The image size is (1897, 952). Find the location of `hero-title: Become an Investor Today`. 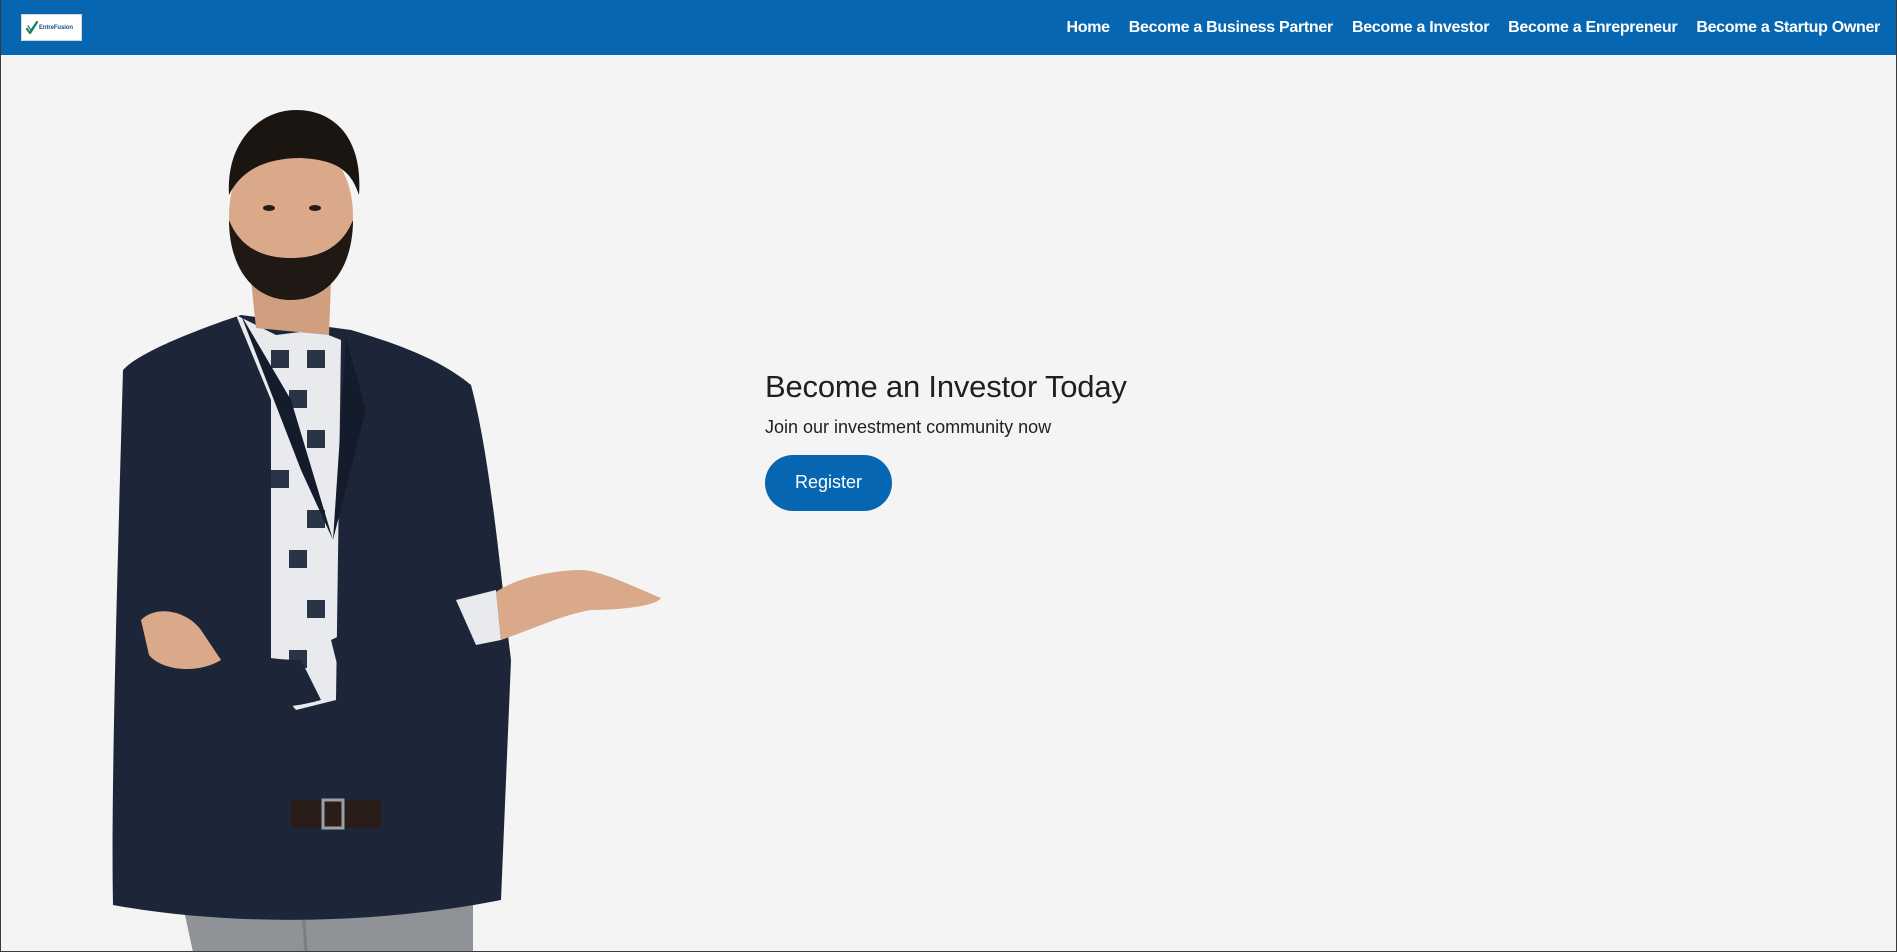

hero-title: Become an Investor Today is located at coordinates (946, 386).